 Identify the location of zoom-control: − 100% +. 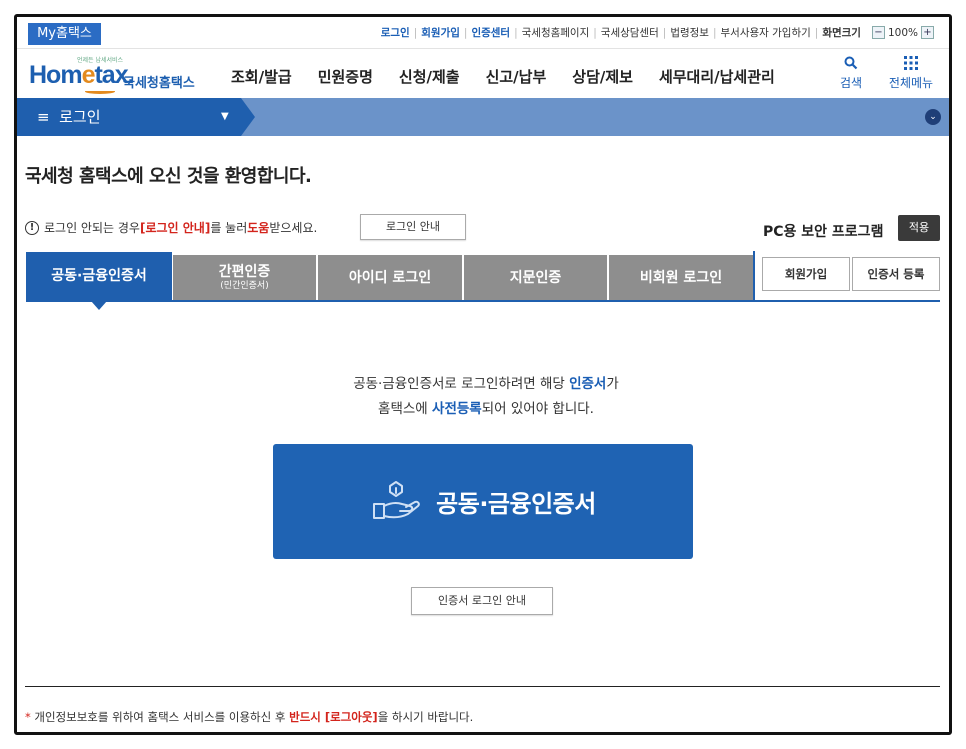
(903, 32).